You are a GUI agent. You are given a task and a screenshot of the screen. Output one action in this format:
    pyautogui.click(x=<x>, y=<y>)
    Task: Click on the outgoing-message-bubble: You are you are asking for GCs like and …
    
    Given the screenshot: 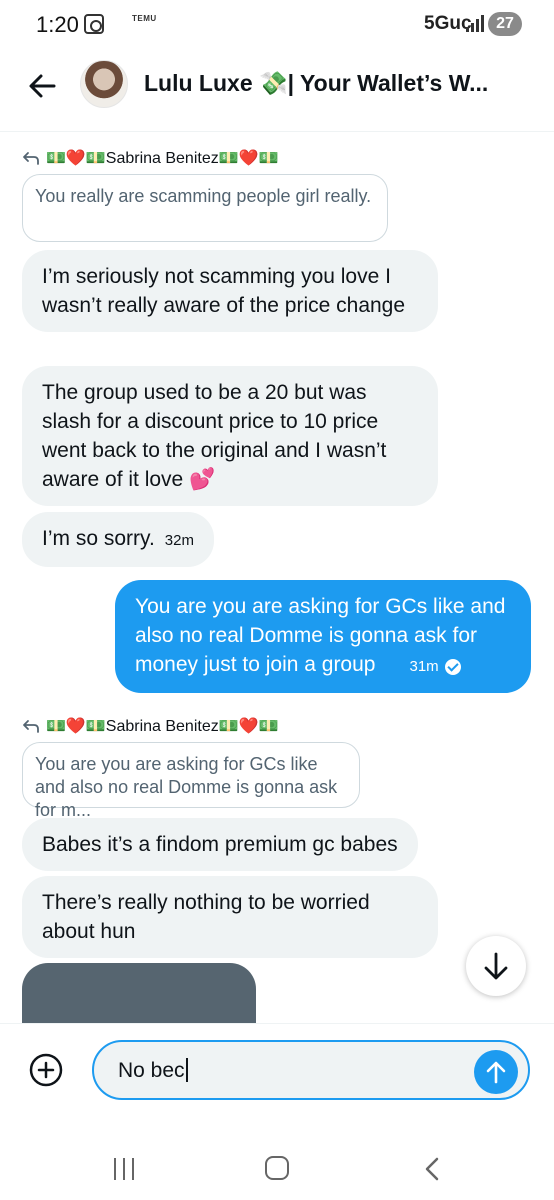 What is the action you would take?
    pyautogui.click(x=323, y=636)
    